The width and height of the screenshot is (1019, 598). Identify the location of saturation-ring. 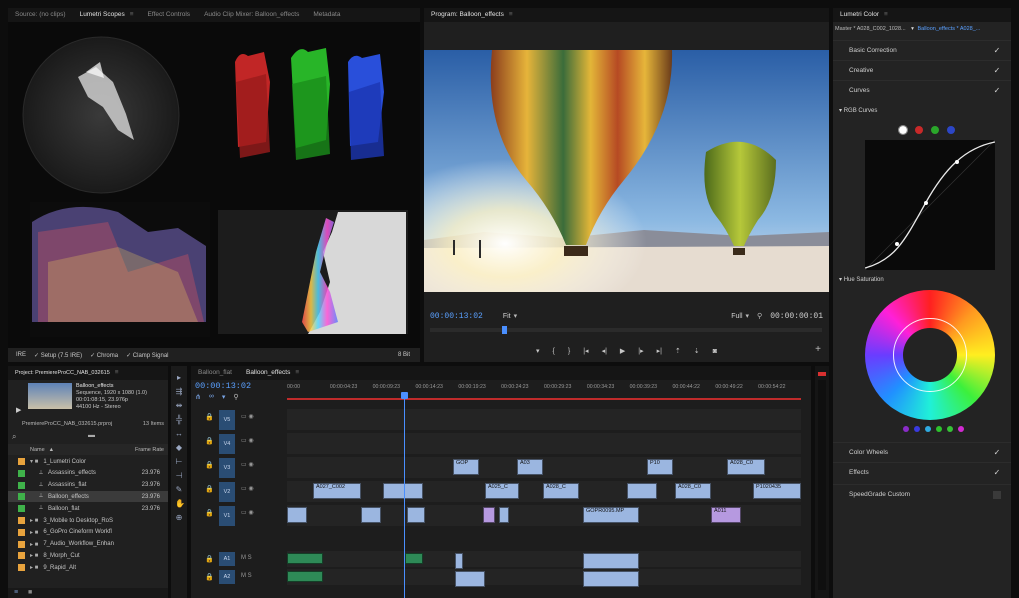
(930, 355).